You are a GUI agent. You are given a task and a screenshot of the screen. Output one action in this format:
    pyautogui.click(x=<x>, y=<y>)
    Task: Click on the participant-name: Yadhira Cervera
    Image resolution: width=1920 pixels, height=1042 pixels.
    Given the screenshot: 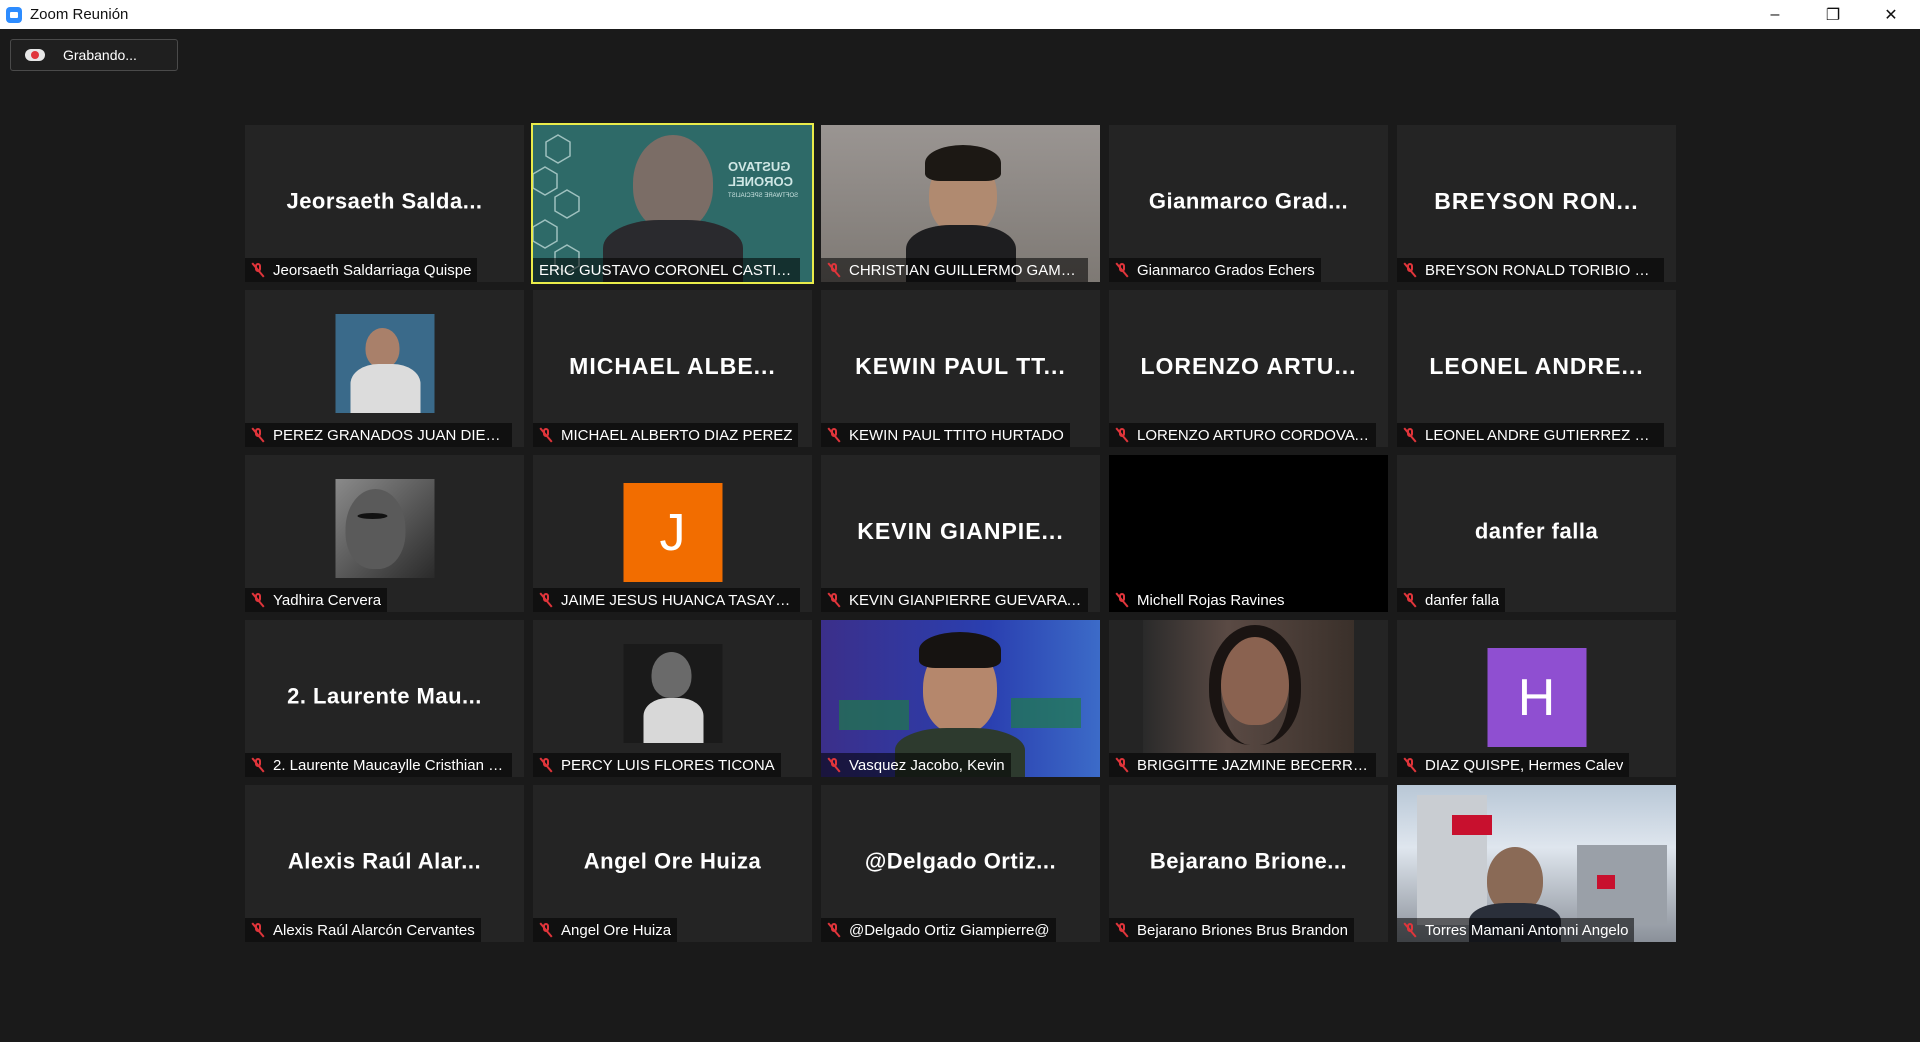 What is the action you would take?
    pyautogui.click(x=327, y=600)
    